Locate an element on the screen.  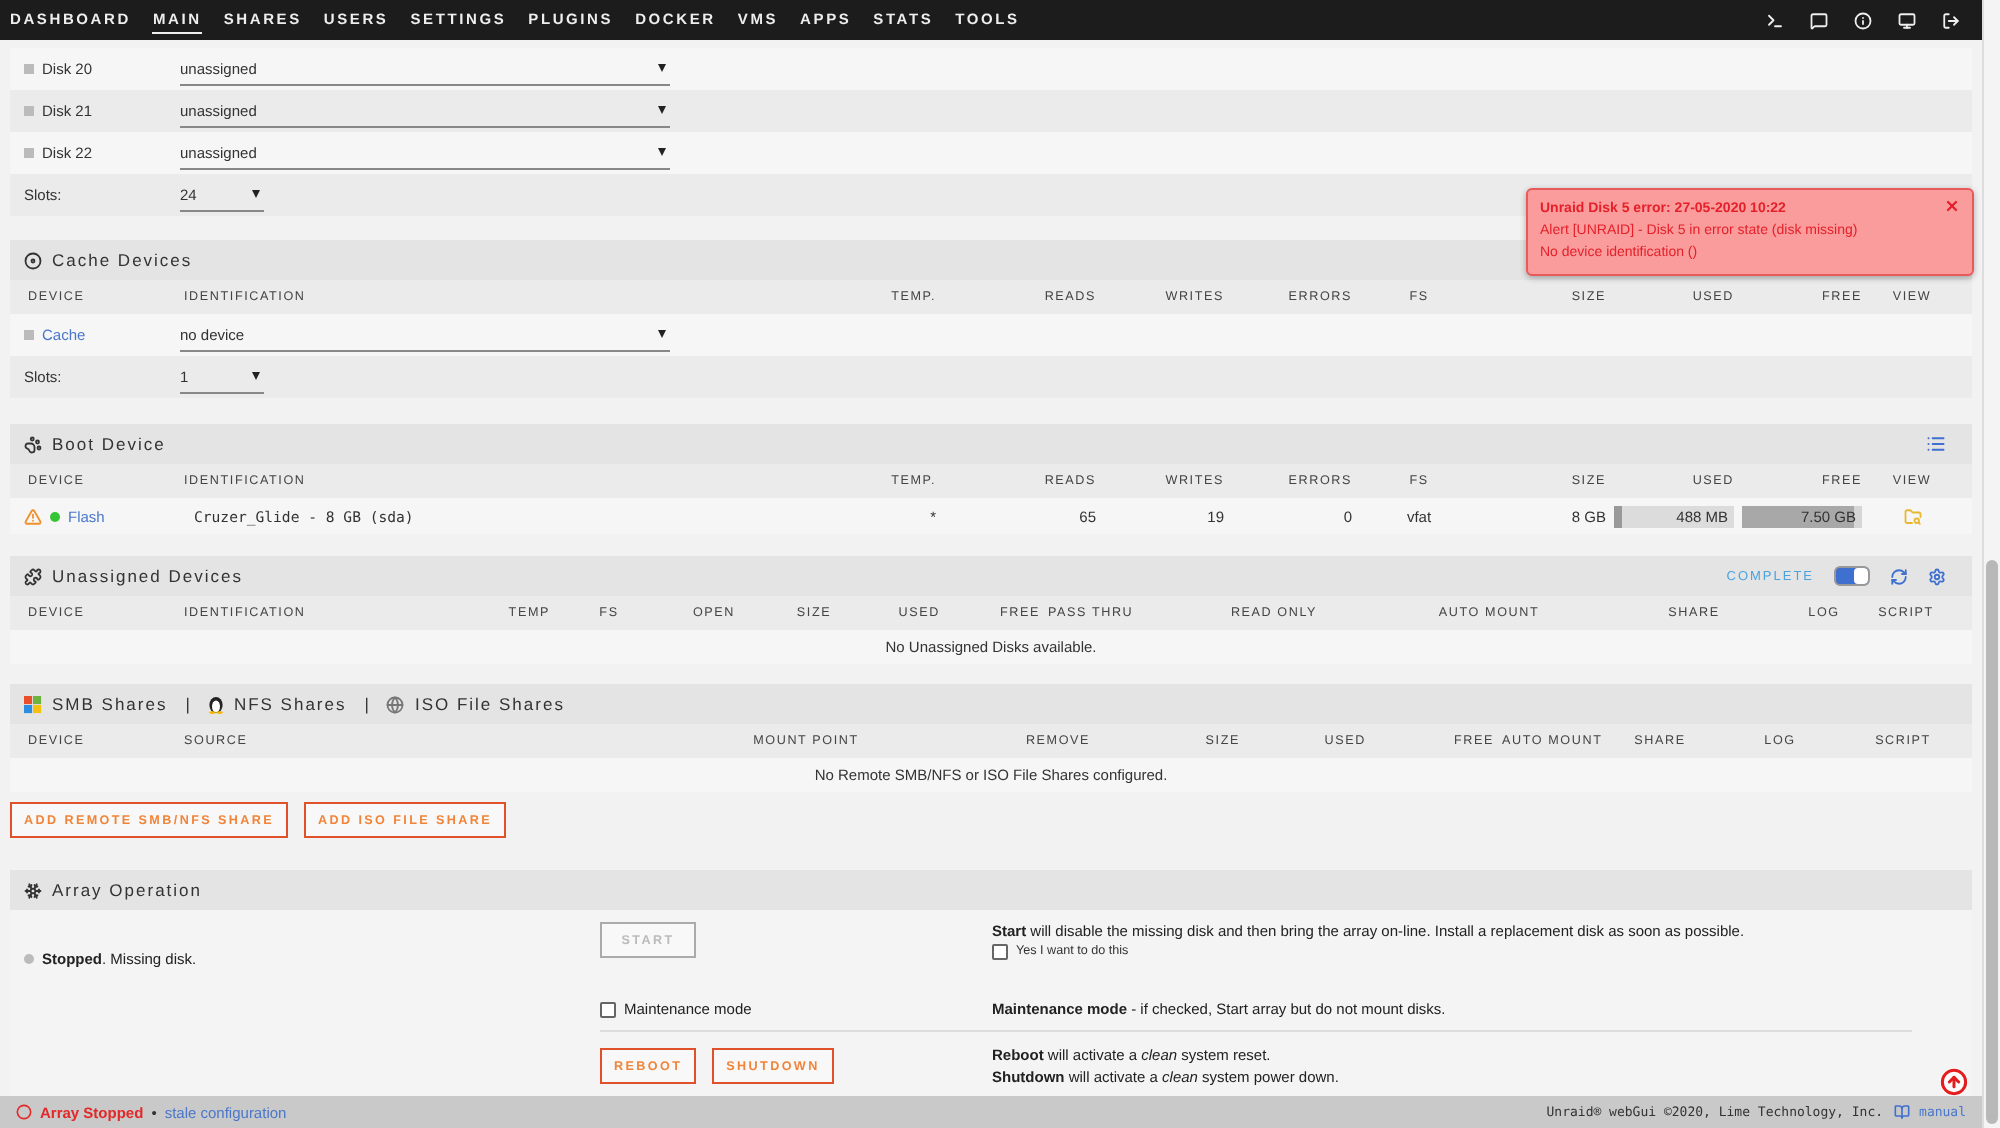
section-title: Boot Device is located at coordinates (109, 444).